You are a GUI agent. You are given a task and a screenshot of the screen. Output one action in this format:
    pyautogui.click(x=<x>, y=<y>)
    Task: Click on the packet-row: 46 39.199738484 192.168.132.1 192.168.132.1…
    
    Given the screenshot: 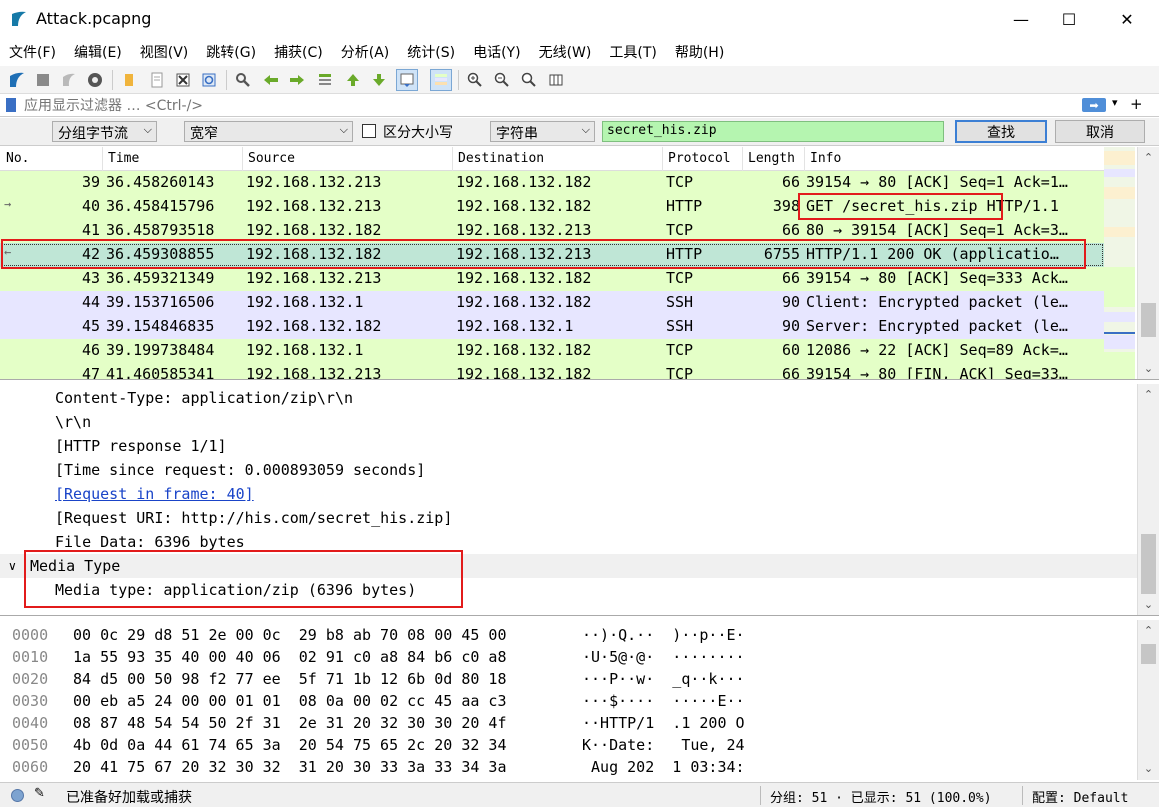 What is the action you would take?
    pyautogui.click(x=552, y=351)
    